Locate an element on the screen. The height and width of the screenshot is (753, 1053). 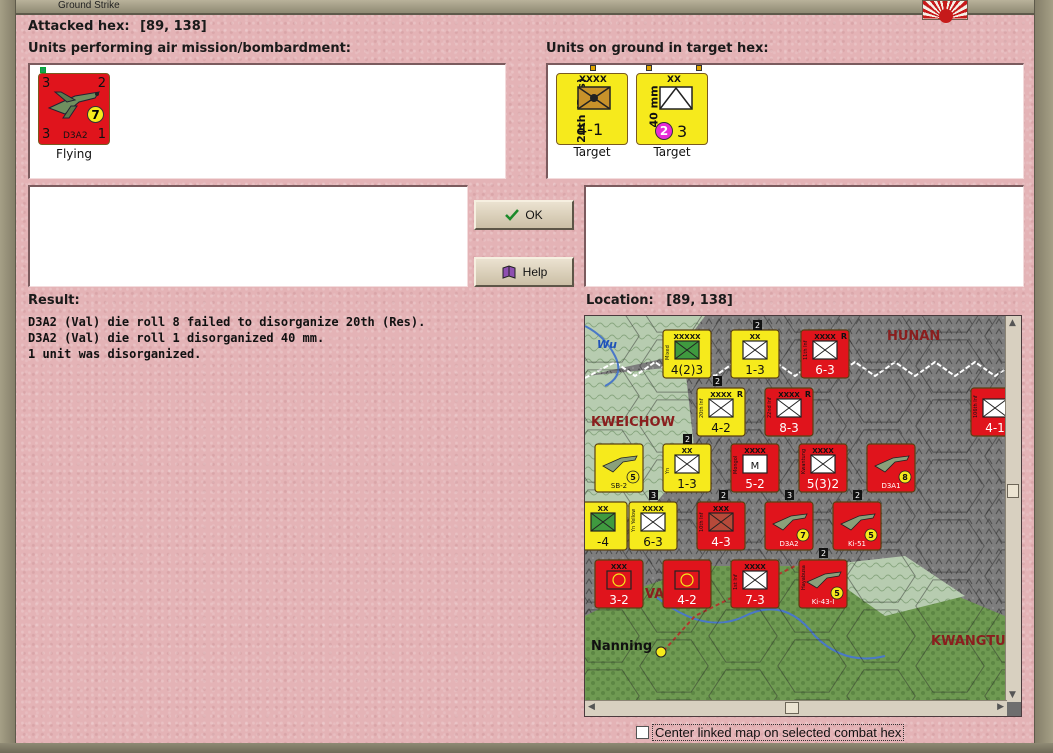
ok-button: OK is located at coordinates (524, 215).